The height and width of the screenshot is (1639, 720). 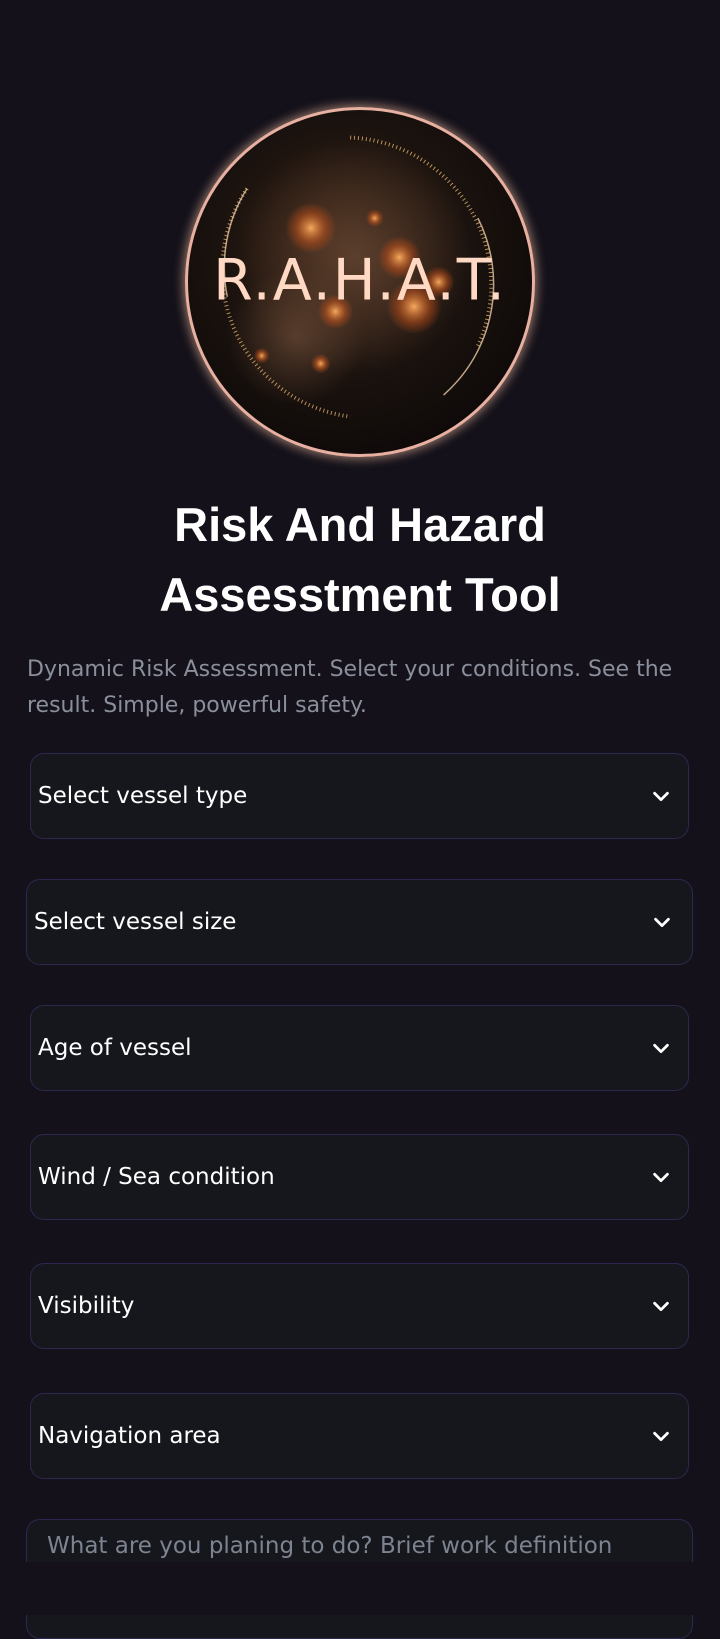 I want to click on navigation-area-select-label: Navigation area, so click(x=129, y=1436).